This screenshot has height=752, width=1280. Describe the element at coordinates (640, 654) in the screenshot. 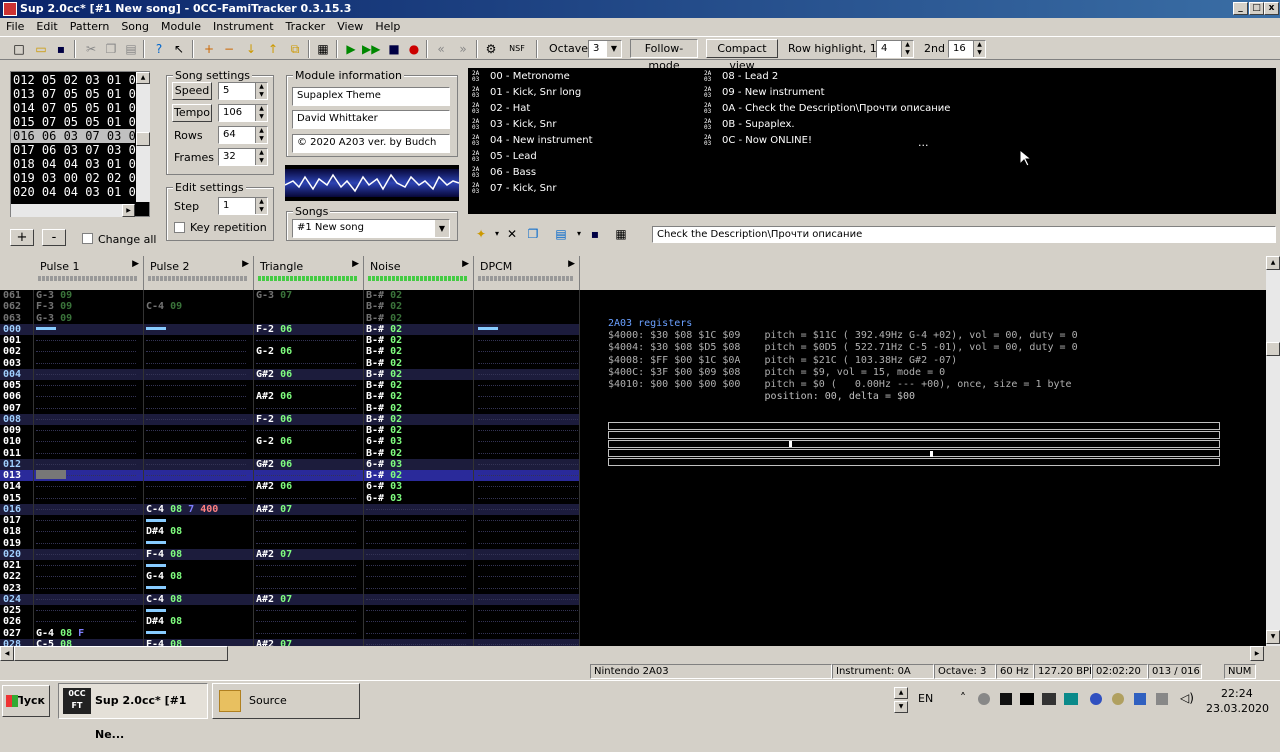

I see `pattern-hscroll: ◀ ▶` at that location.